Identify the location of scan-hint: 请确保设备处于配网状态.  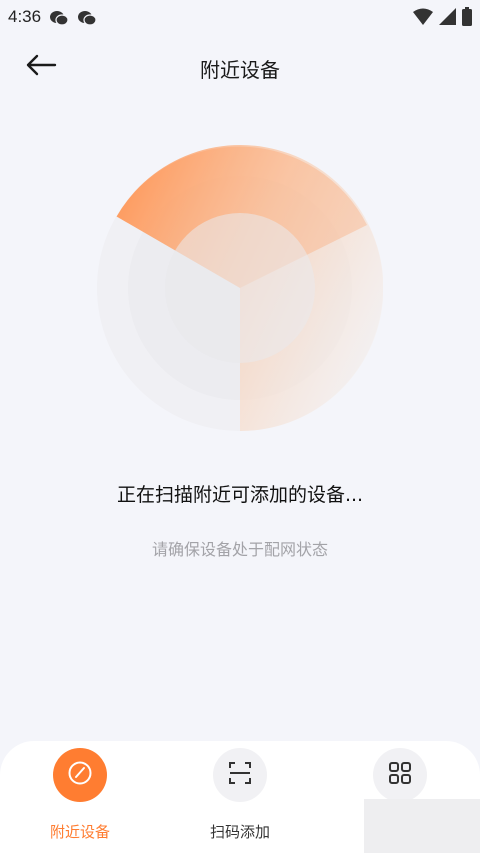
(239, 549).